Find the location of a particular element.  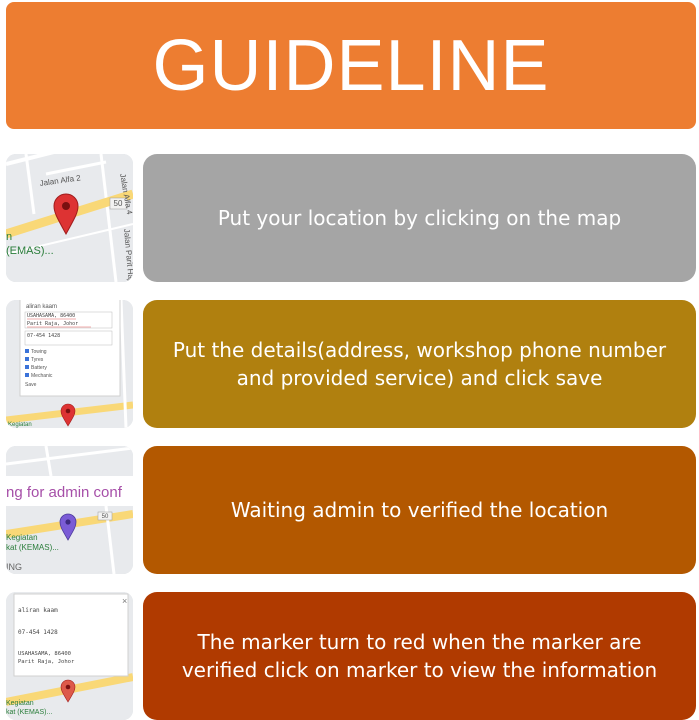

pending-banner: ng for admin conf is located at coordinates (64, 492).